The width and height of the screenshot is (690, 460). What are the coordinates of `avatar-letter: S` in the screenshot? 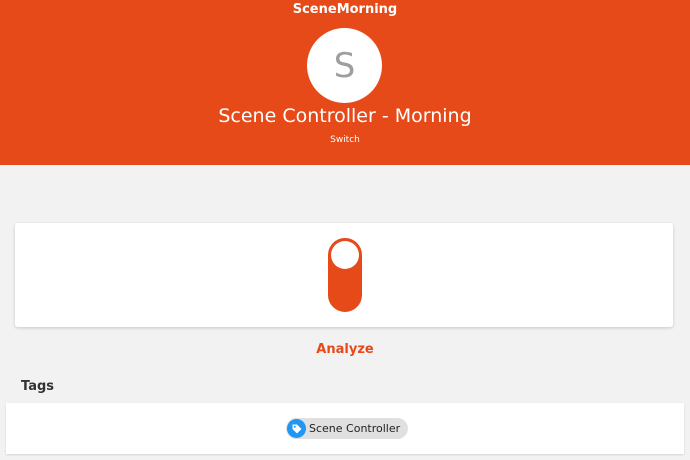 It's located at (344, 65).